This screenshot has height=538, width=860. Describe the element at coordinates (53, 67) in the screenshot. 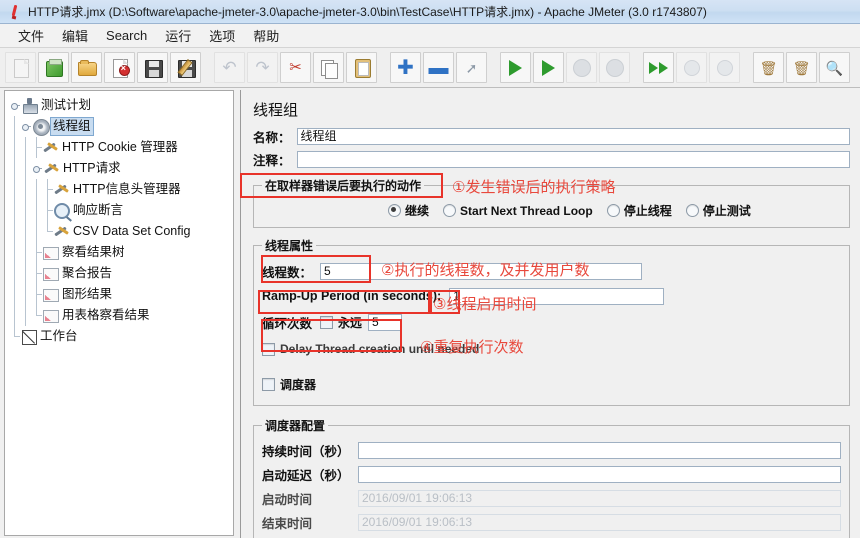

I see `templates-button` at that location.